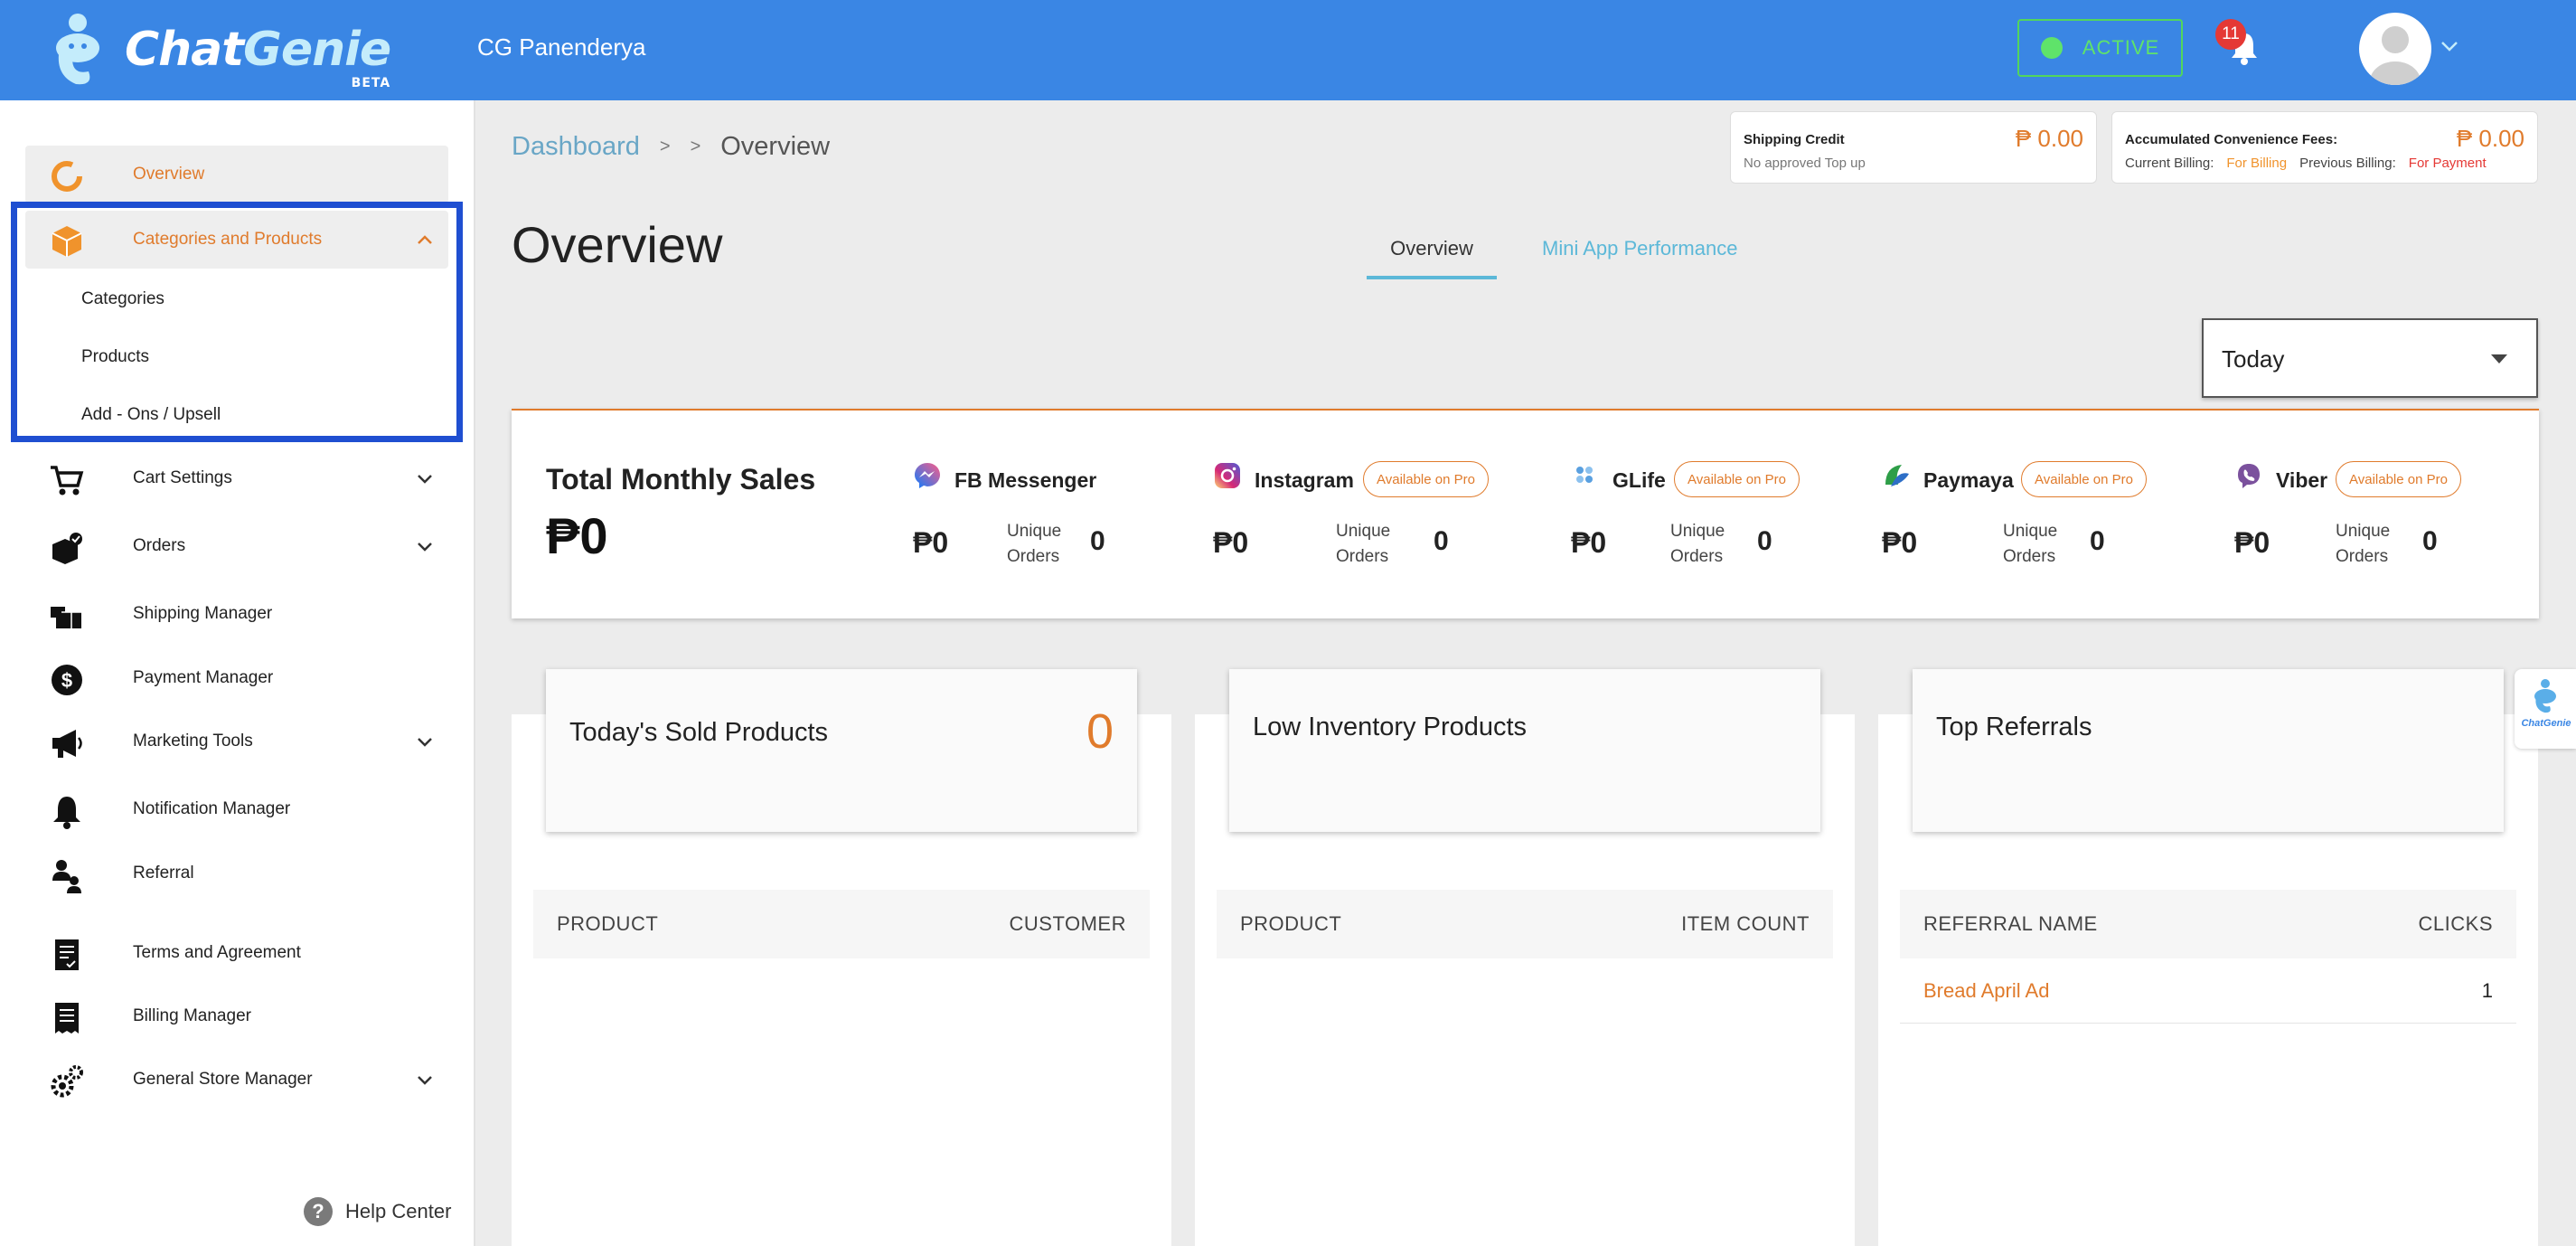 The image size is (2576, 1246). Describe the element at coordinates (160, 546) in the screenshot. I see `sidebar-item-label: Orders` at that location.